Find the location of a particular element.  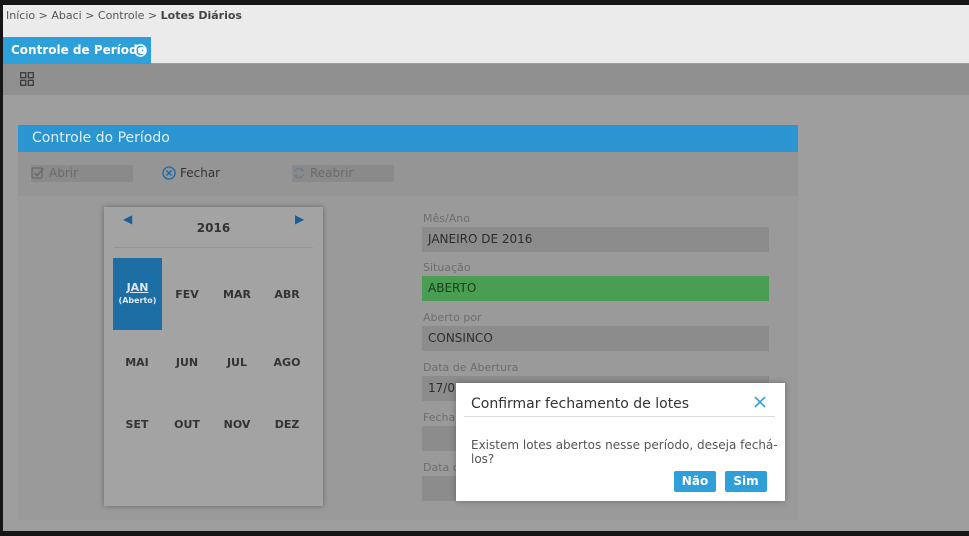

check-square-icon is located at coordinates (38, 173).